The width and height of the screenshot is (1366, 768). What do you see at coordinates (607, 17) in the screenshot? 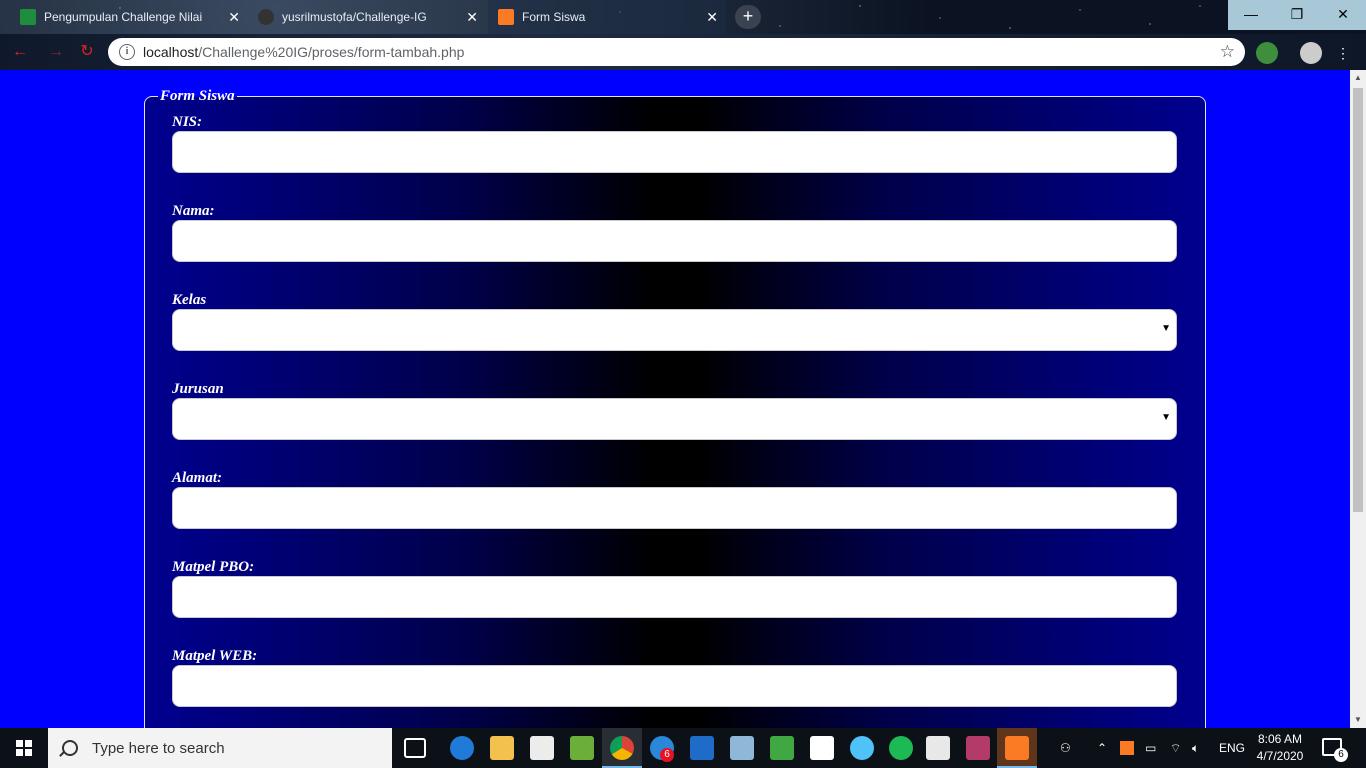
I see `tab-form-siswa: Form Siswa ✕` at bounding box center [607, 17].